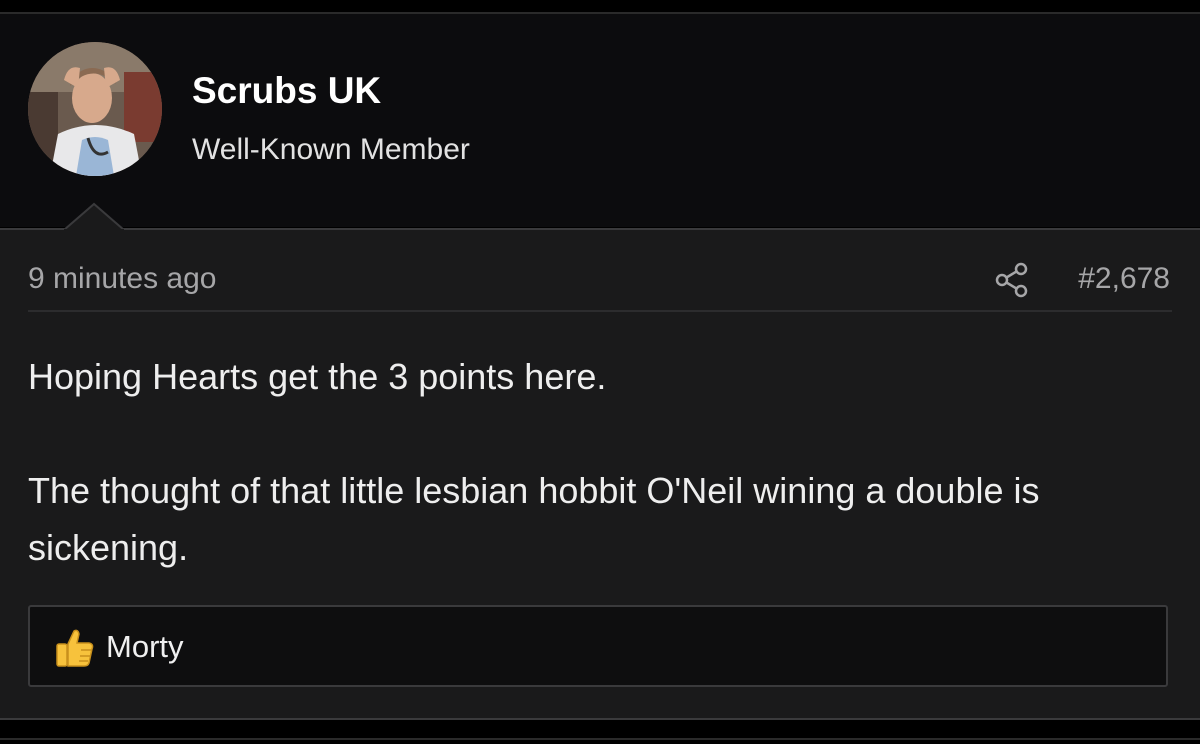 The image size is (1200, 744). What do you see at coordinates (75, 648) in the screenshot?
I see `thumbs-up-icon` at bounding box center [75, 648].